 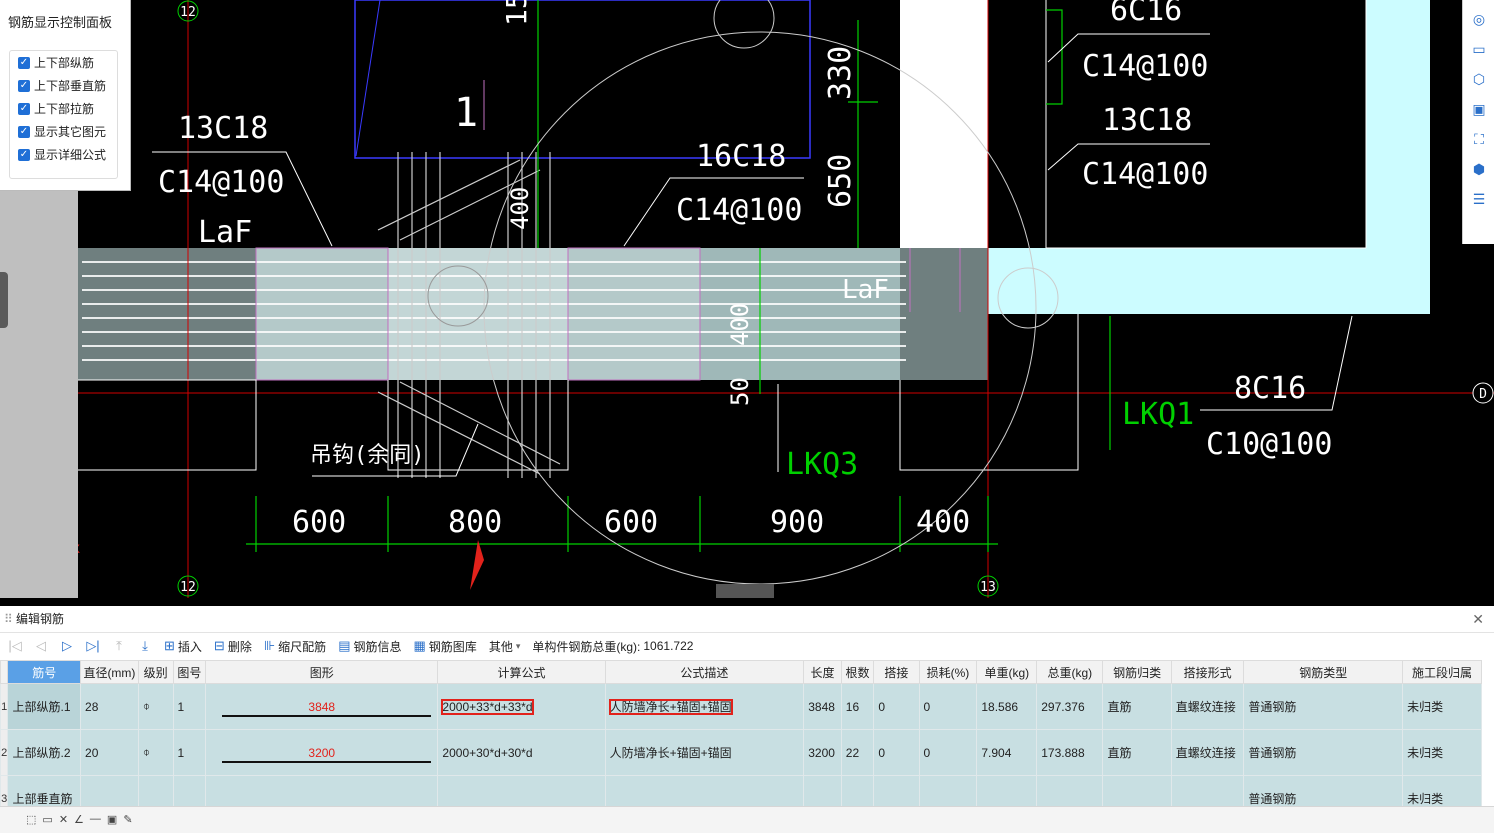 What do you see at coordinates (865, 290) in the screenshot?
I see `anchor-label-right: LaF` at bounding box center [865, 290].